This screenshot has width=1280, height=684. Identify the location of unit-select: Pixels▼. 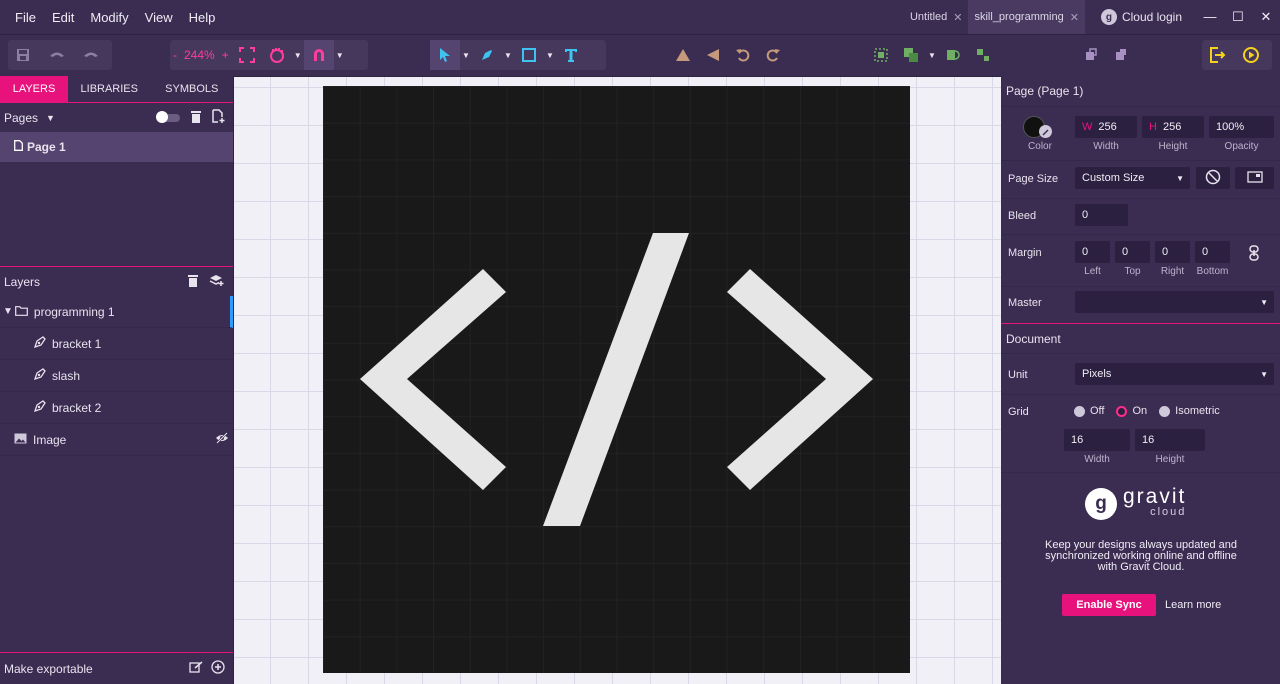
(1174, 374).